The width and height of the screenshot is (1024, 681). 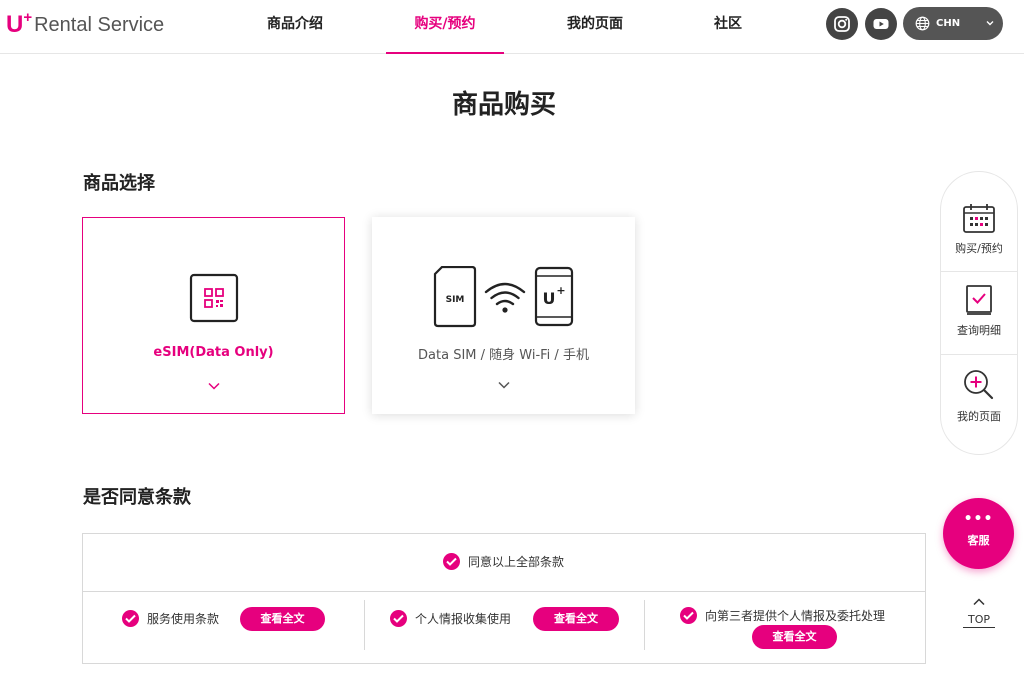 What do you see at coordinates (881, 24) in the screenshot?
I see `youtube-icon` at bounding box center [881, 24].